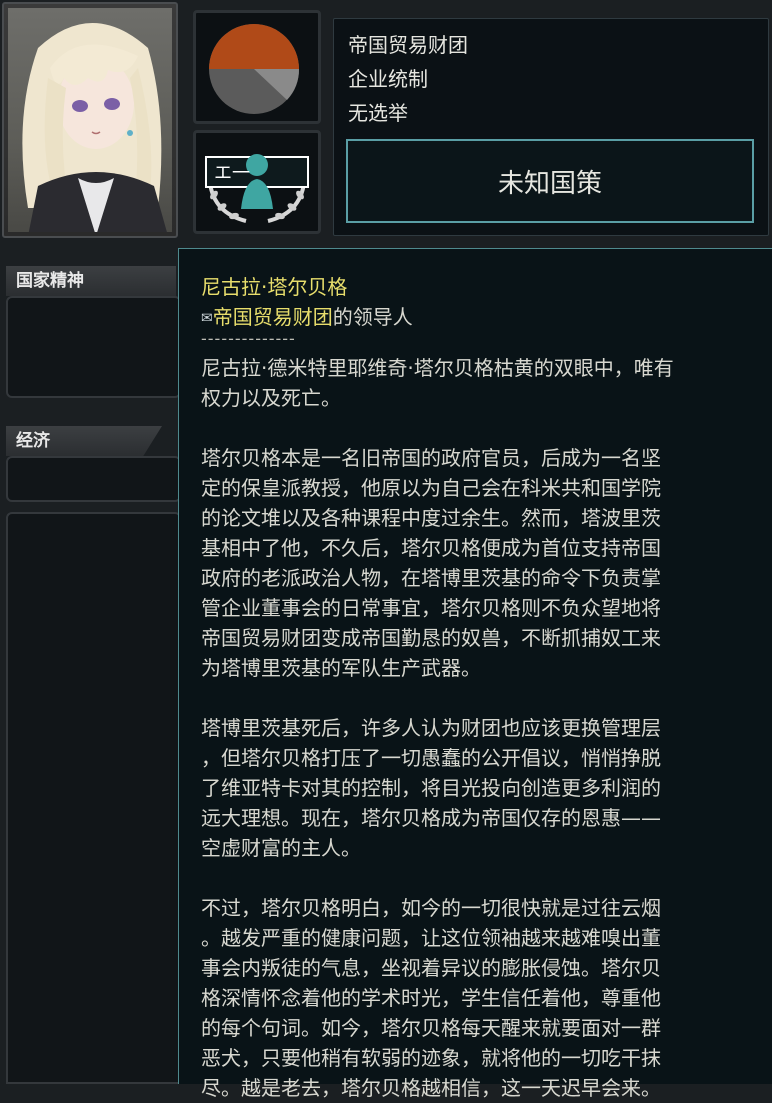 Image resolution: width=772 pixels, height=1103 pixels. I want to click on national-focus-label: 未知国策, so click(549, 183).